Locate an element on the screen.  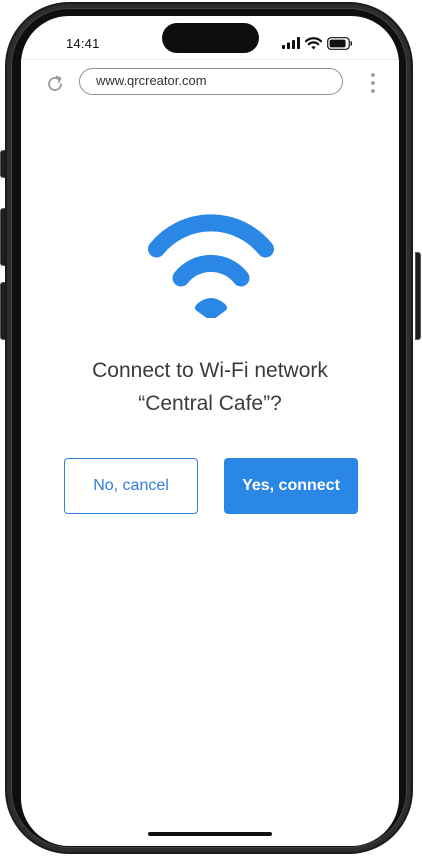
signal-icon is located at coordinates (291, 43).